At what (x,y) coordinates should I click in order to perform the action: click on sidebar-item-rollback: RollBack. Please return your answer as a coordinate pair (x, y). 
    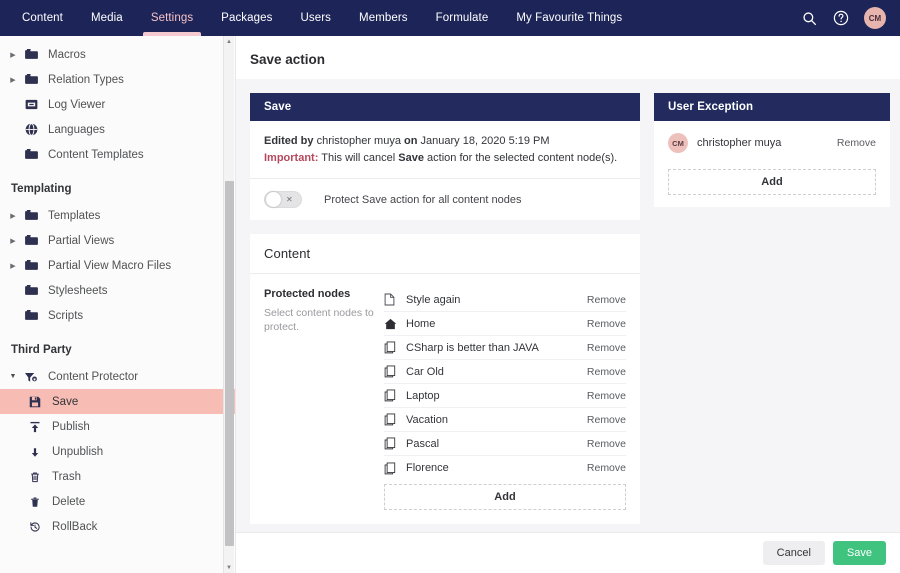
    Looking at the image, I should click on (117, 526).